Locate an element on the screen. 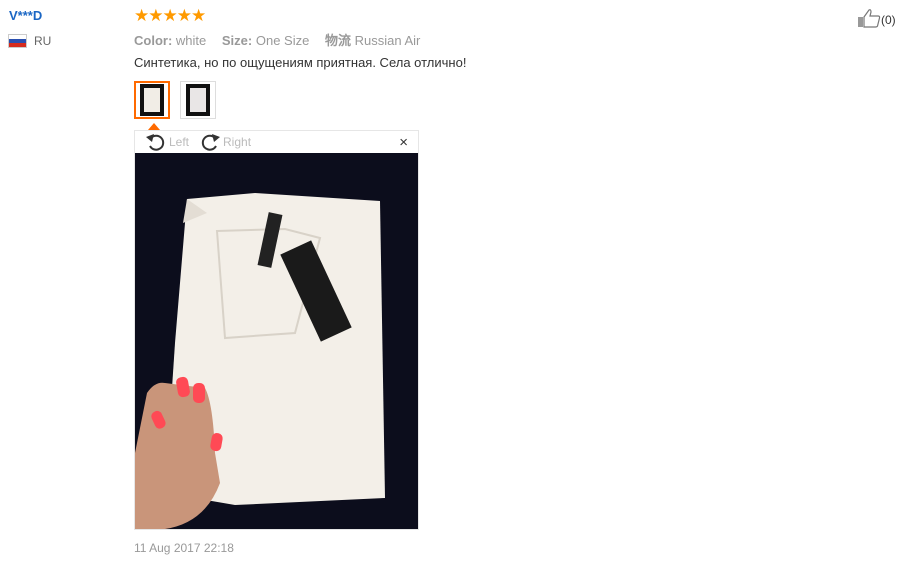  size-value: One Size is located at coordinates (282, 40).